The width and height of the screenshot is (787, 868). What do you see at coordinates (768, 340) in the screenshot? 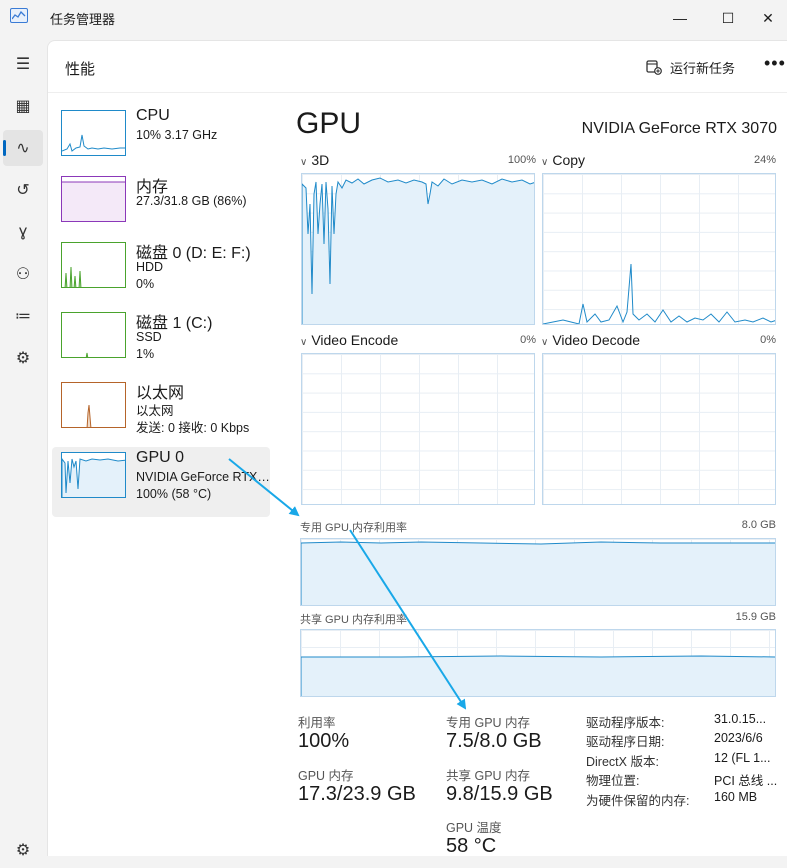
I see `graph-decode-max: 0%` at bounding box center [768, 340].